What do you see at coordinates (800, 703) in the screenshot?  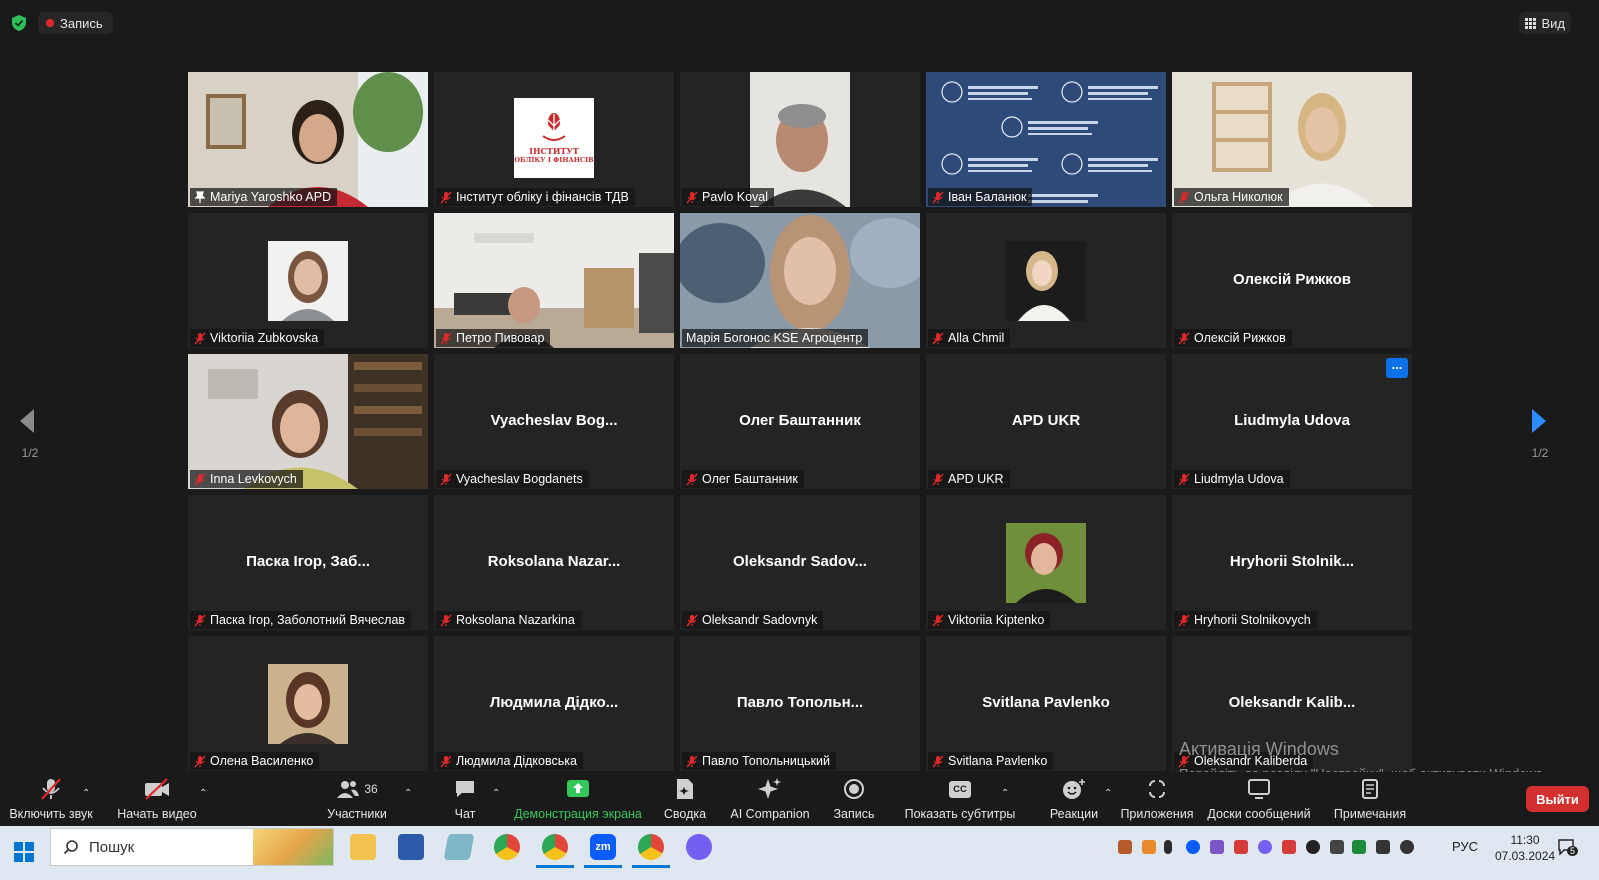 I see `participant-tile: Павло Топольн... Павло Топольницький` at bounding box center [800, 703].